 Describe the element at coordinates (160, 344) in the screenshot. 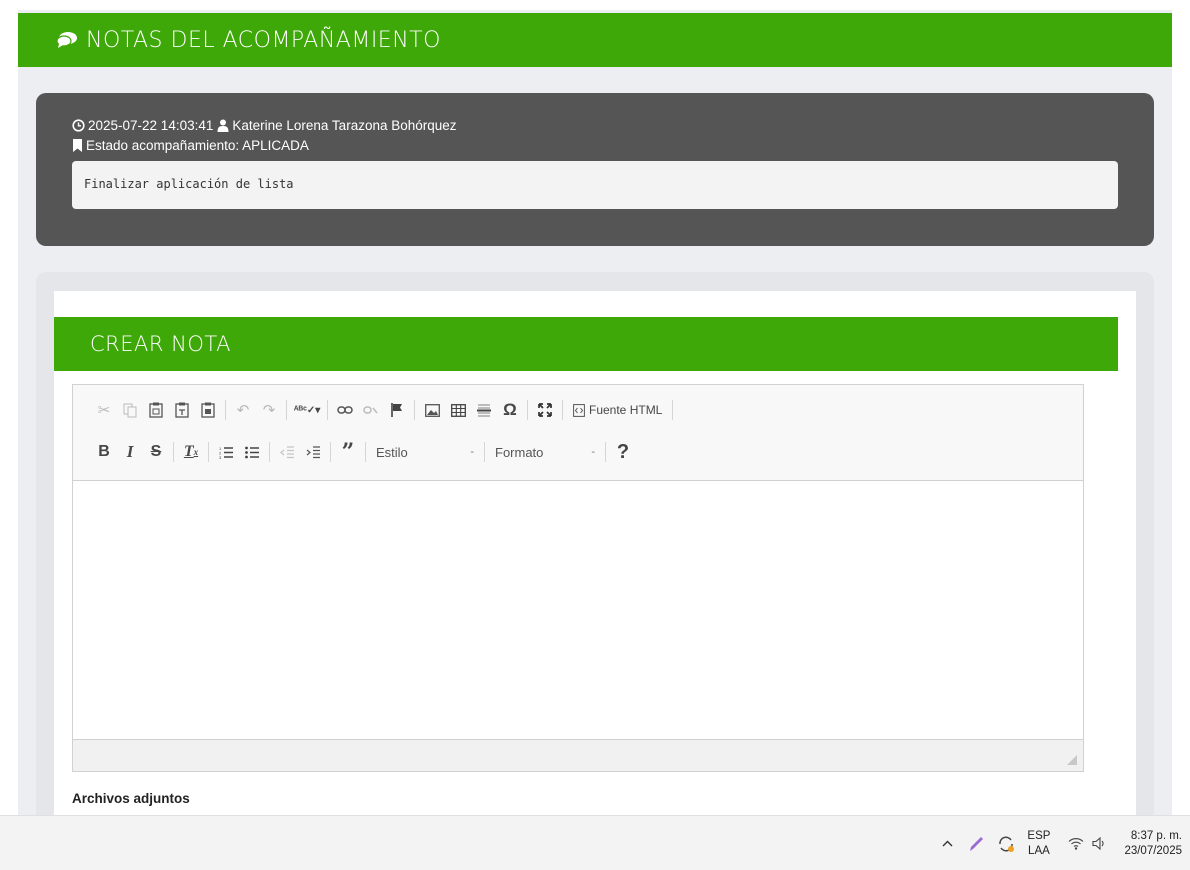

I see `create-note-title: CREAR NOTA` at that location.